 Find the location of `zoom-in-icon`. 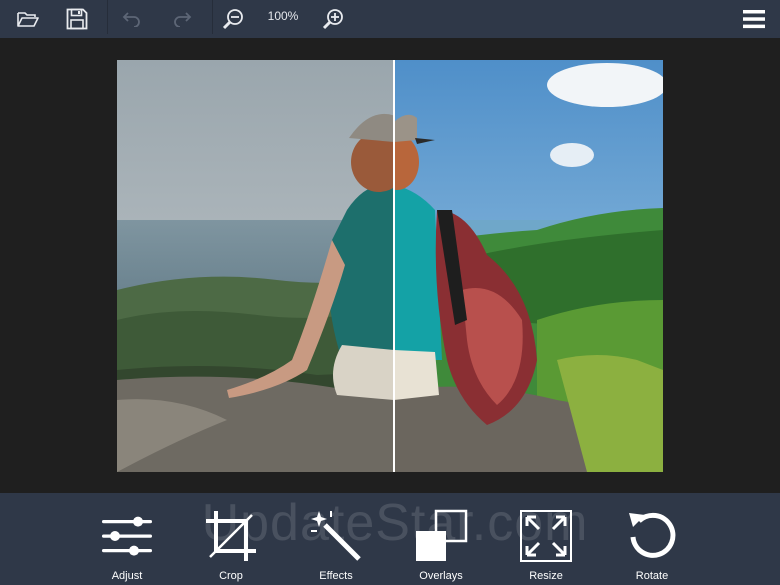

zoom-in-icon is located at coordinates (332, 19).